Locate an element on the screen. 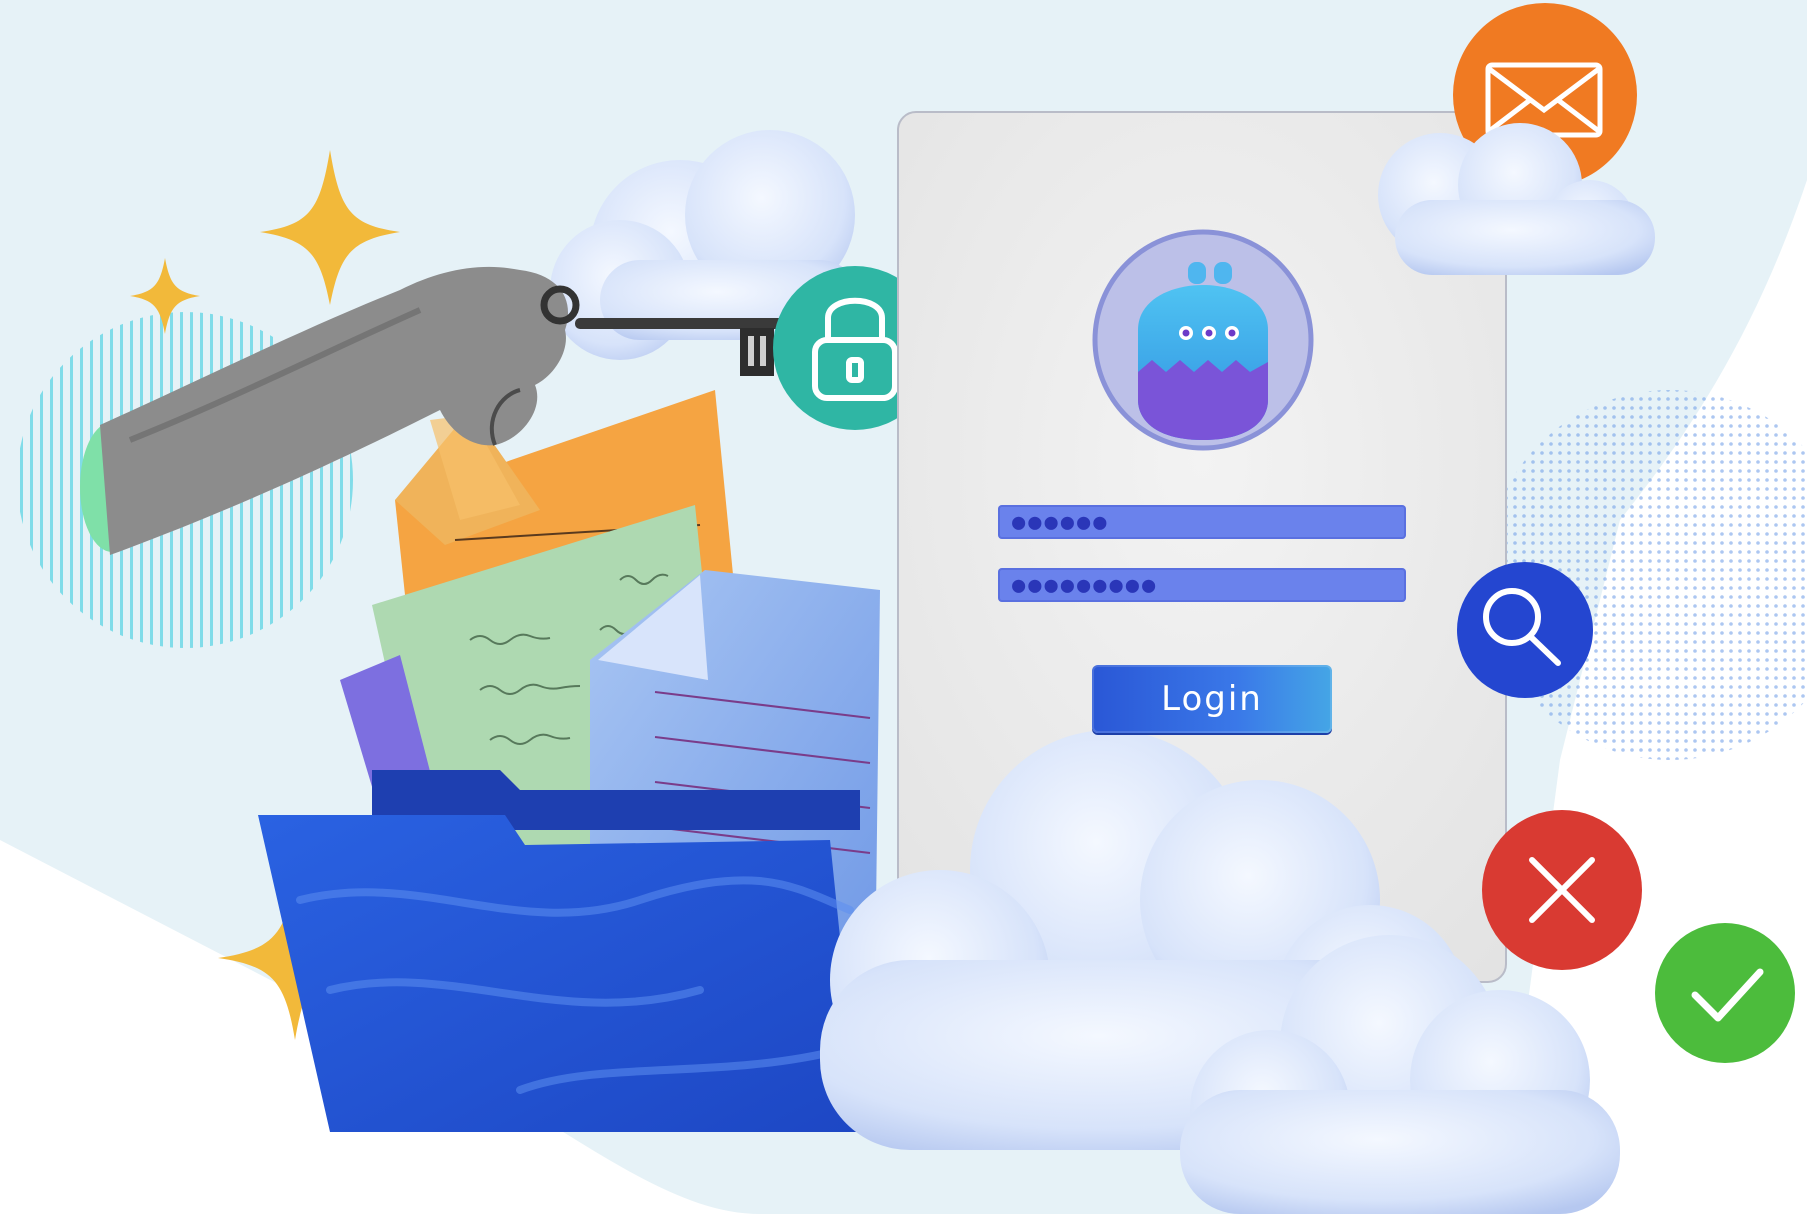 This screenshot has height=1214, width=1807. login-button: Login is located at coordinates (1212, 699).